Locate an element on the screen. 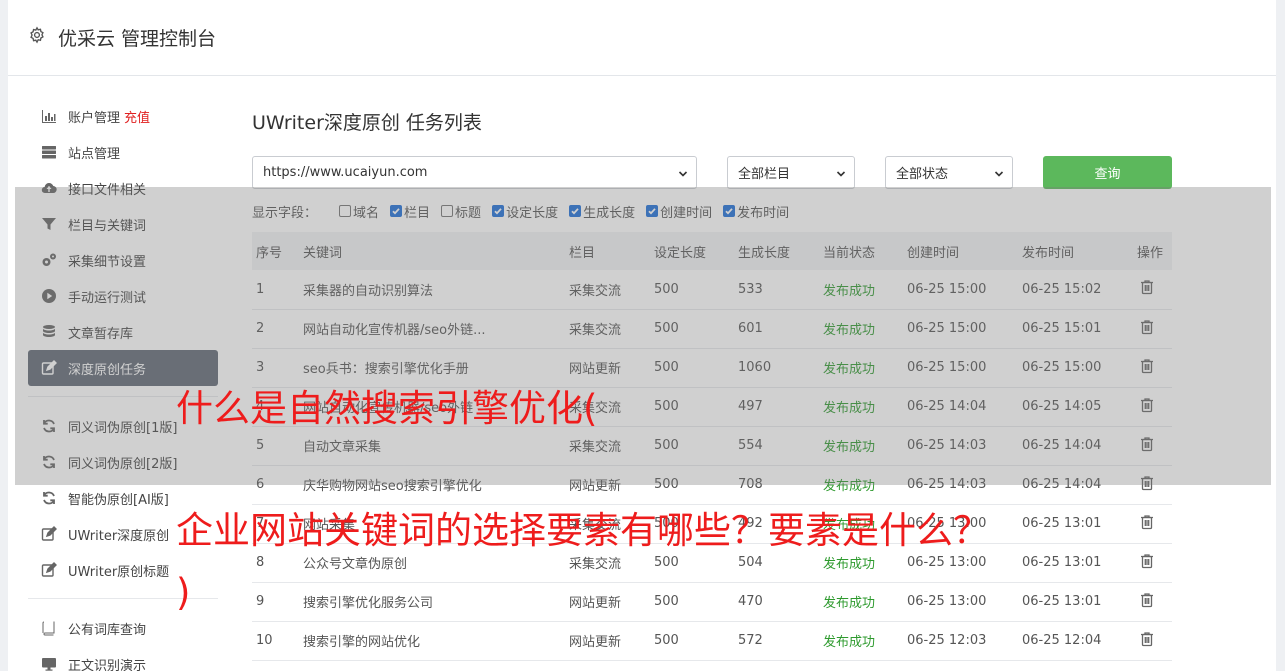 This screenshot has height=671, width=1285. table-cell: 搜索引擎的网站优化 is located at coordinates (432, 641).